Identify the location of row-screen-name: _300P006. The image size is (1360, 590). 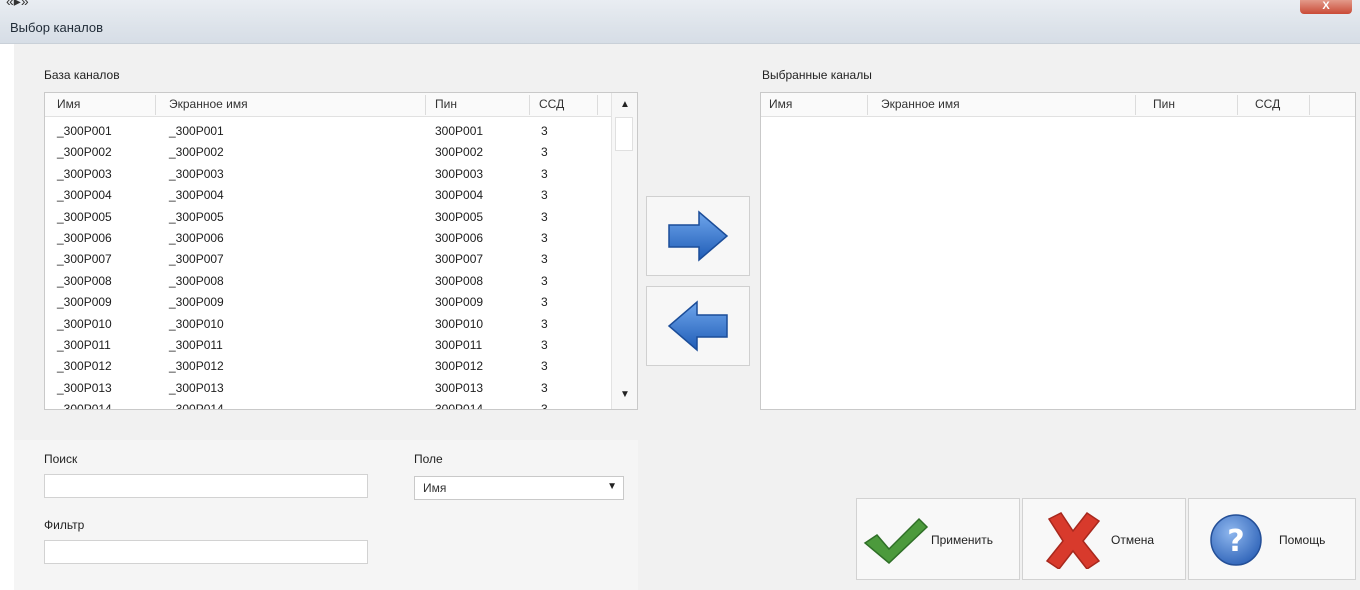
(196, 238).